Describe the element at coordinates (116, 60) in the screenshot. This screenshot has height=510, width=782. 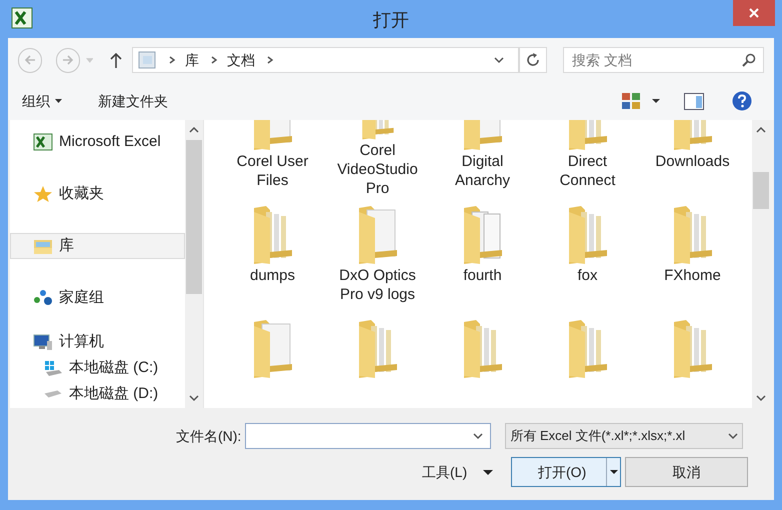
I see `up-arrow-icon` at that location.